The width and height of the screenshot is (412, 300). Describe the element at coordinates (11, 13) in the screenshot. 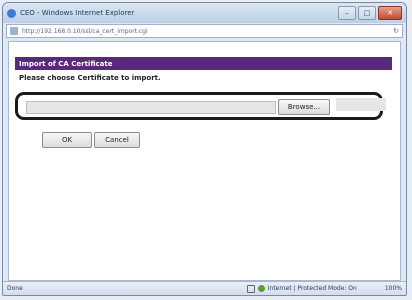

I see `ie-icon` at that location.